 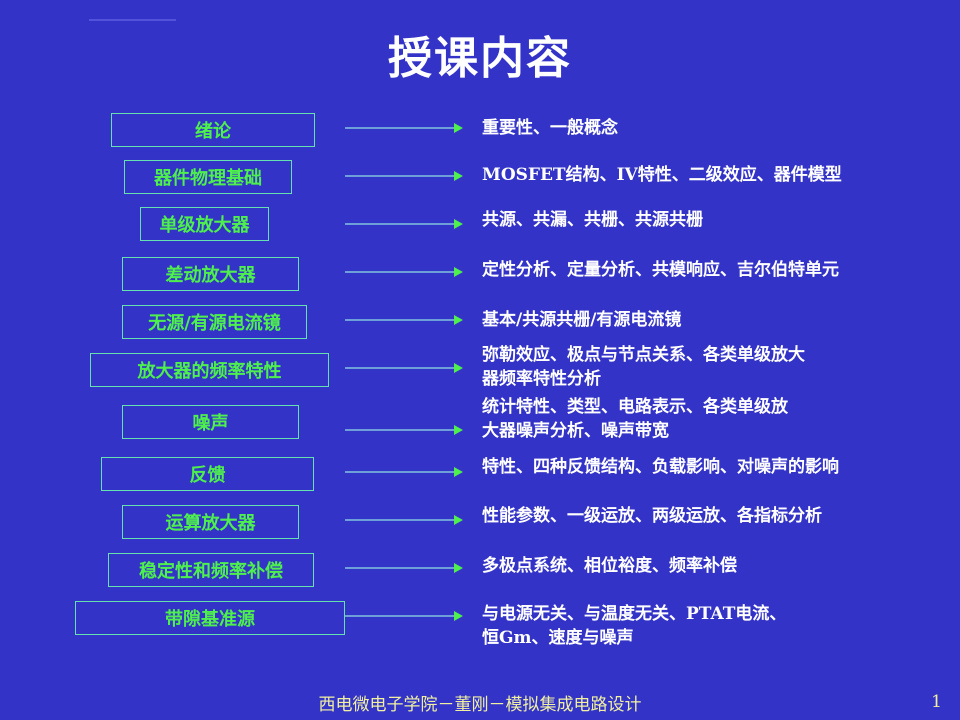 I want to click on topic-label: 单级放大器, so click(x=204, y=225).